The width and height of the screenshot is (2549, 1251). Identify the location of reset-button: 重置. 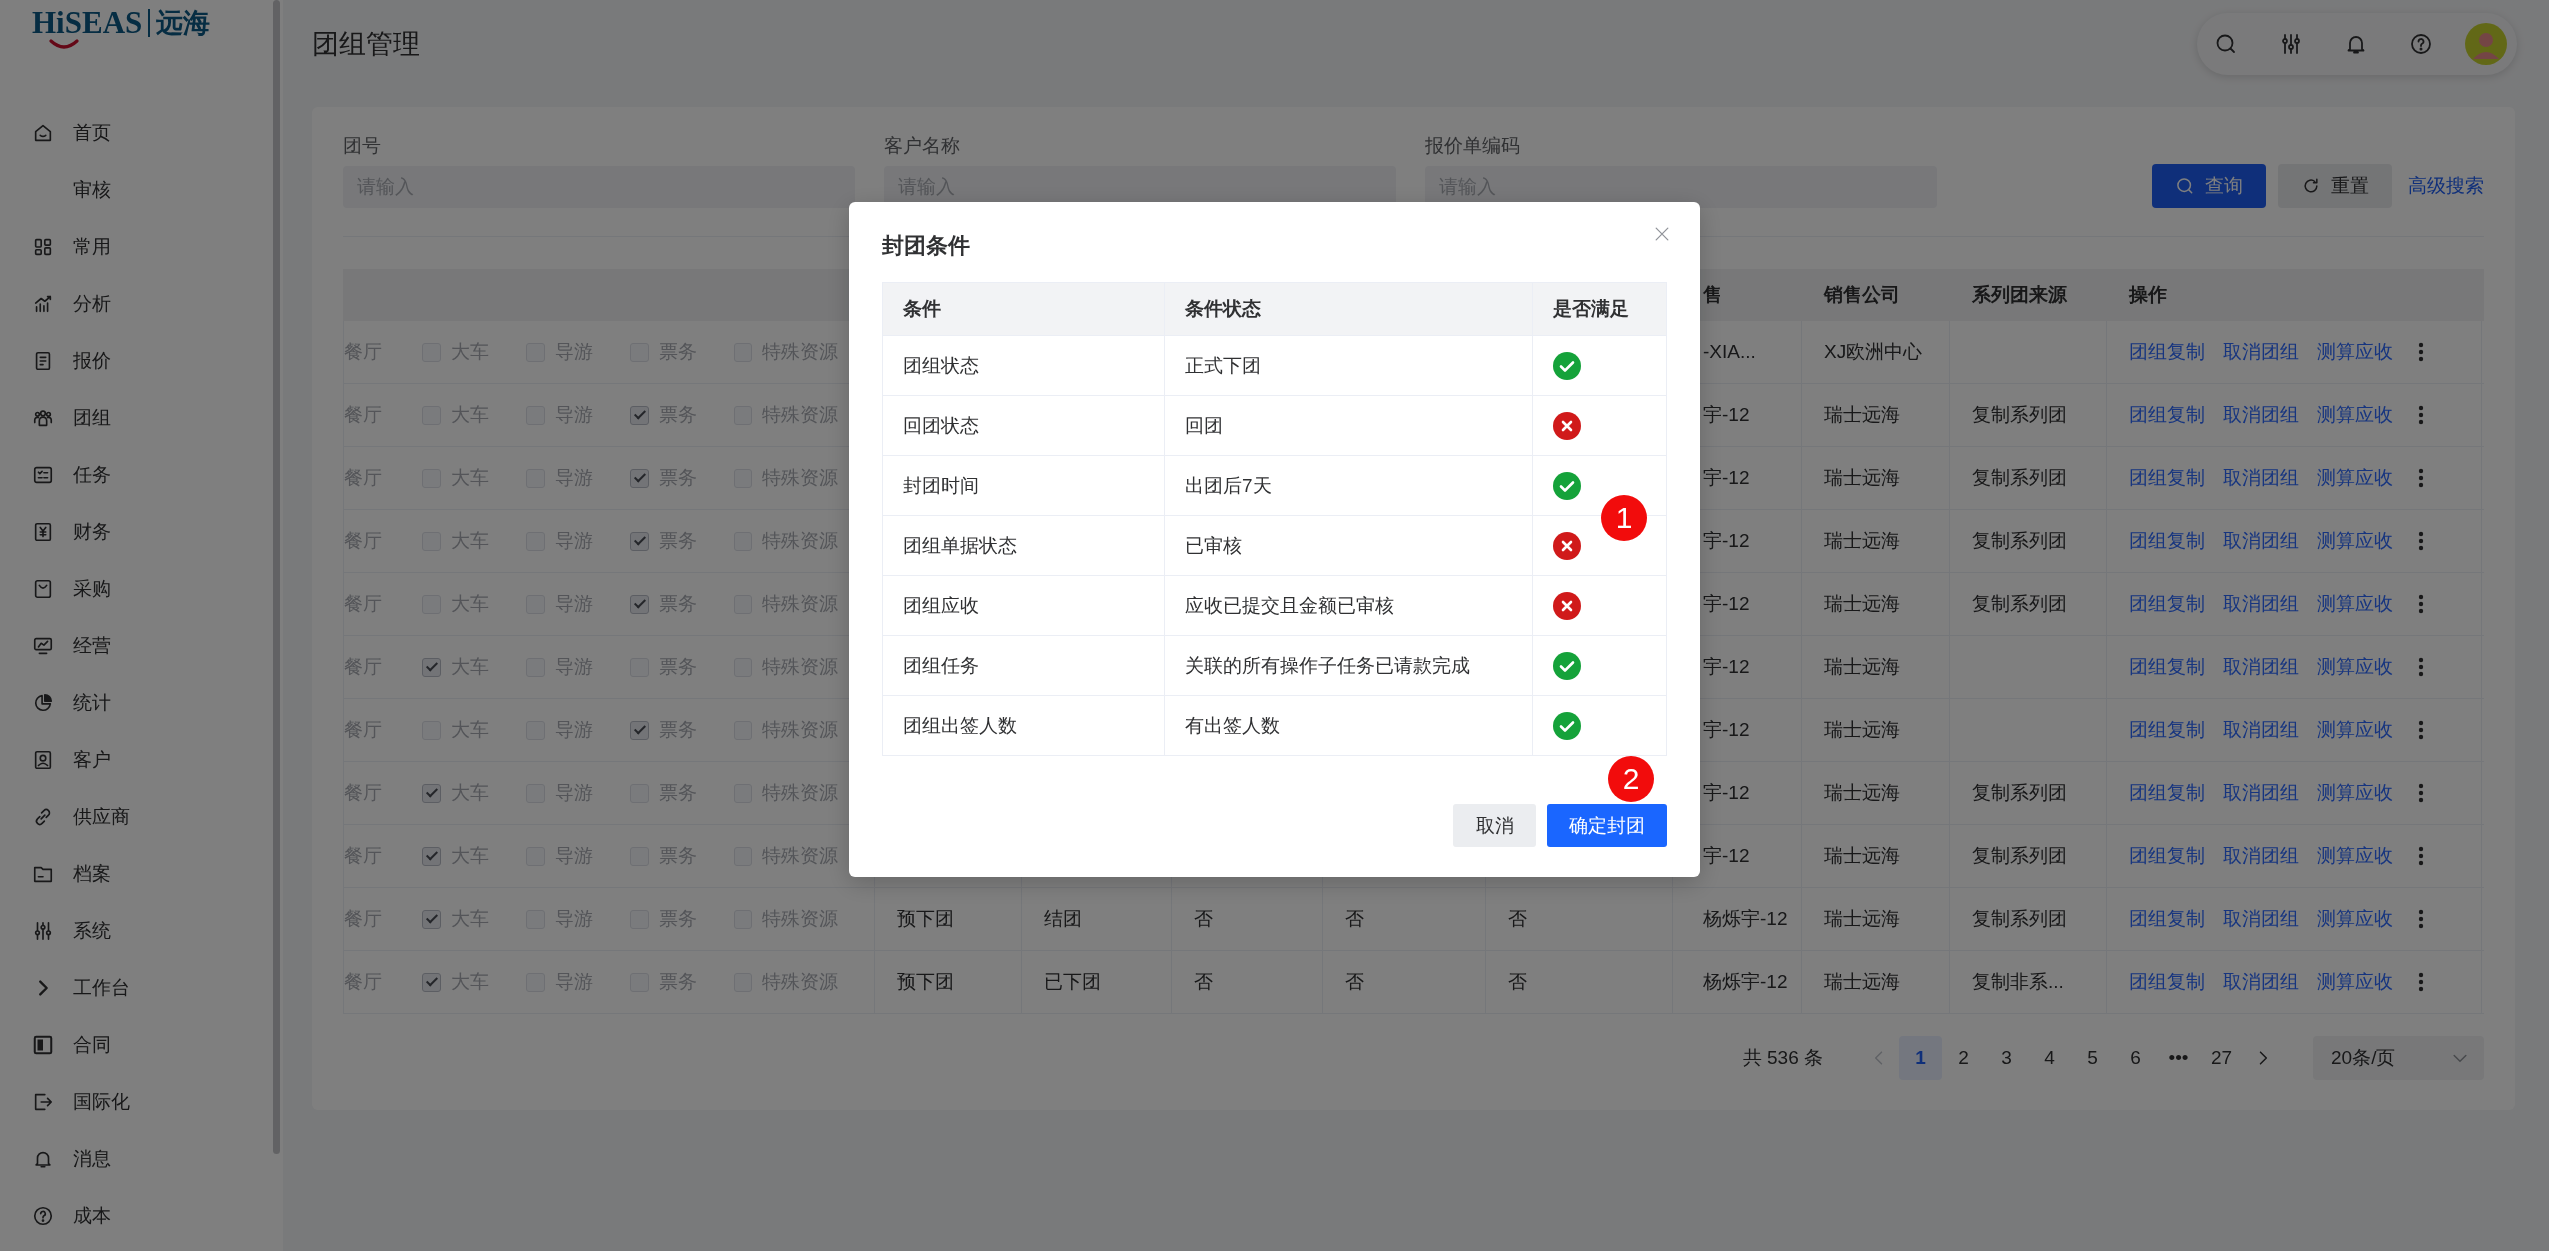
(2335, 186).